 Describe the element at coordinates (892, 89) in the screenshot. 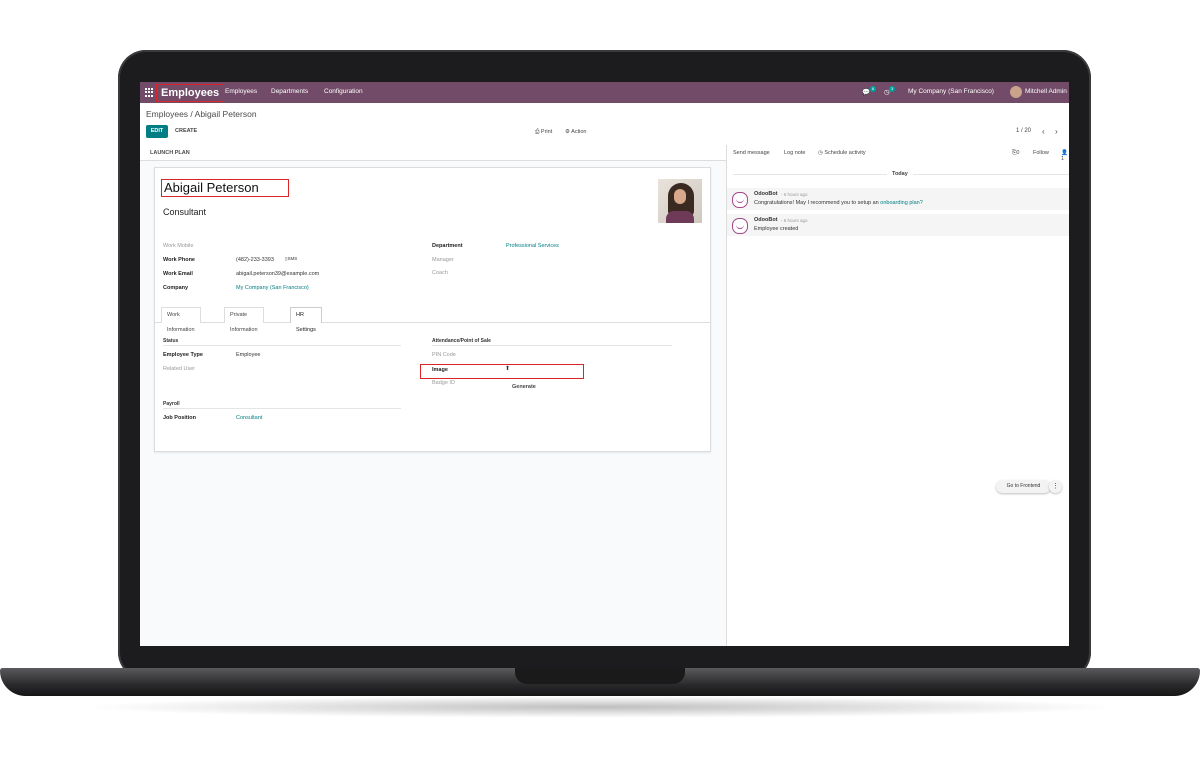

I see `activities-badge: 3` at that location.